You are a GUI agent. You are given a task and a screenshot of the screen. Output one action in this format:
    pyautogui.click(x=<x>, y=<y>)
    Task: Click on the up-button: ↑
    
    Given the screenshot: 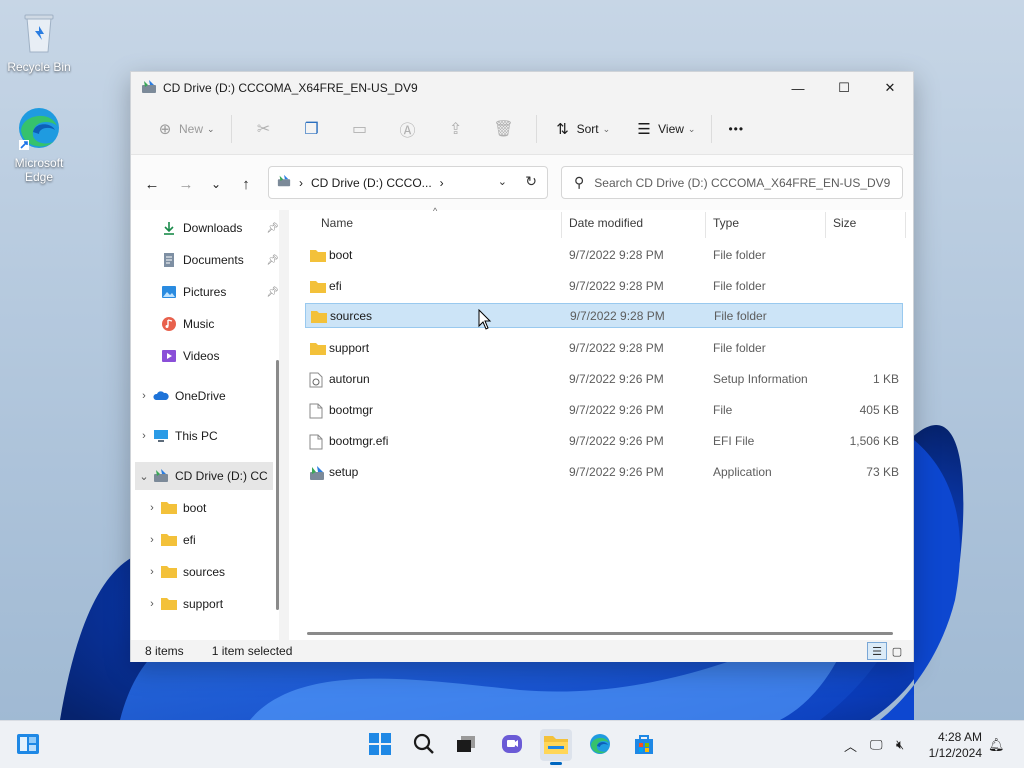 What is the action you would take?
    pyautogui.click(x=246, y=184)
    